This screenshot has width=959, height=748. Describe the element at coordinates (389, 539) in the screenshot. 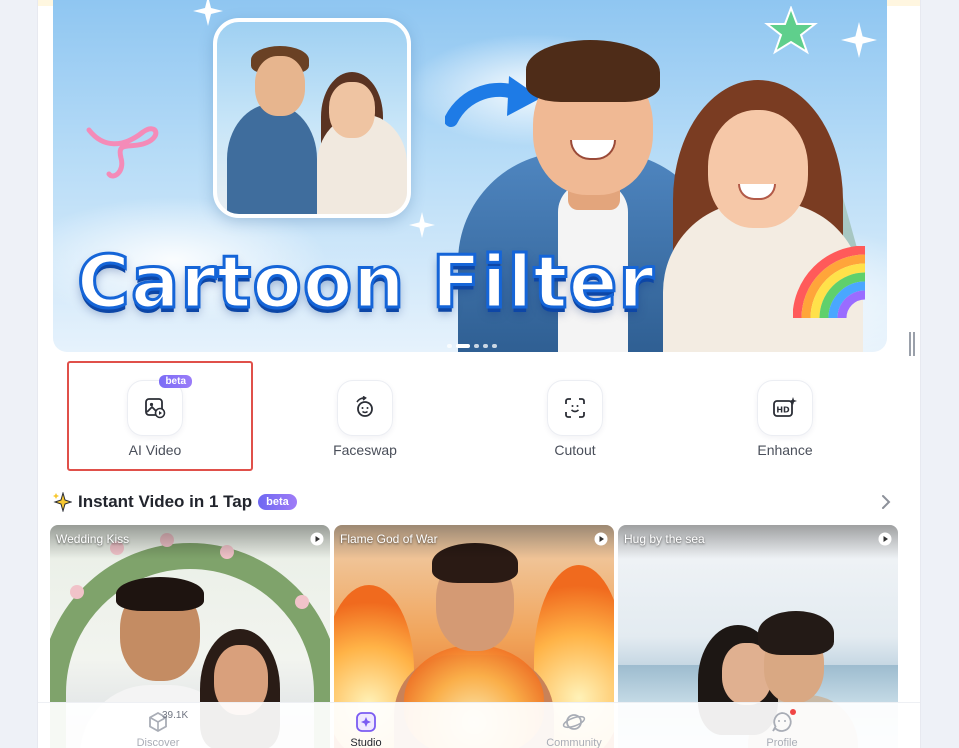

I see `card-title: Flame God of War` at that location.